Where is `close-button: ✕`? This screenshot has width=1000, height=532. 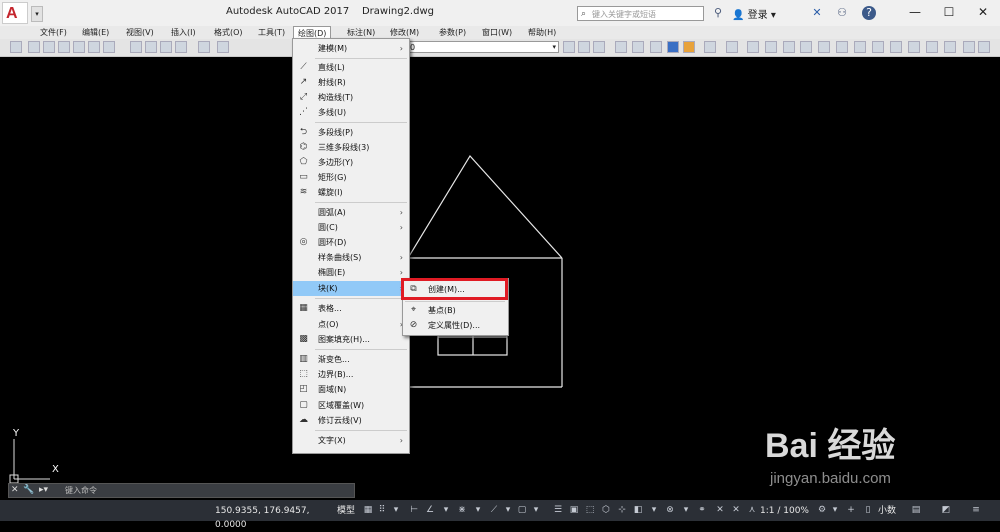
close-button: ✕ is located at coordinates (983, 12).